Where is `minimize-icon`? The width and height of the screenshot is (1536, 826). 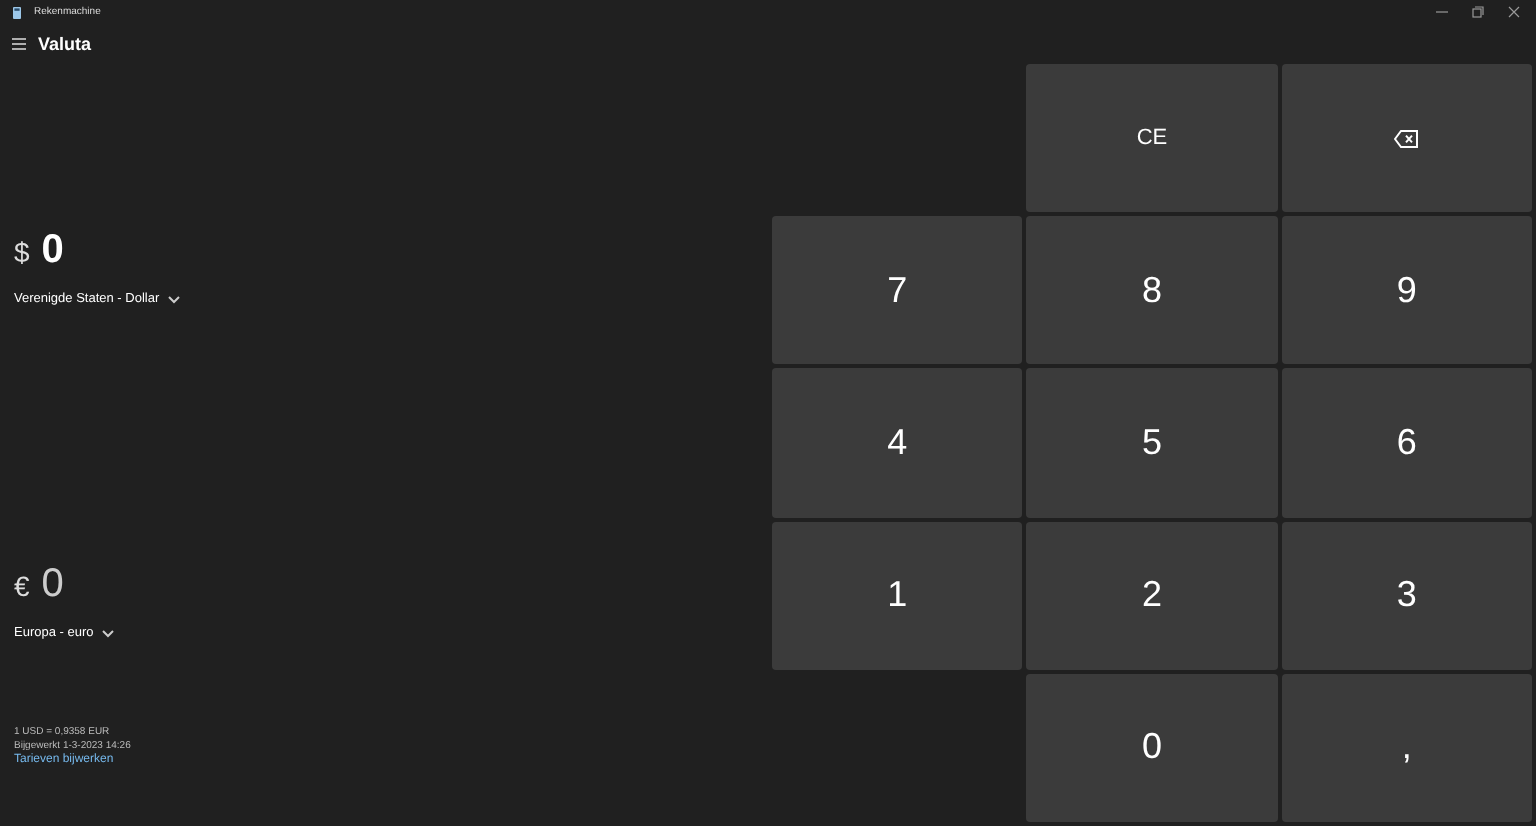
minimize-icon is located at coordinates (1442, 12).